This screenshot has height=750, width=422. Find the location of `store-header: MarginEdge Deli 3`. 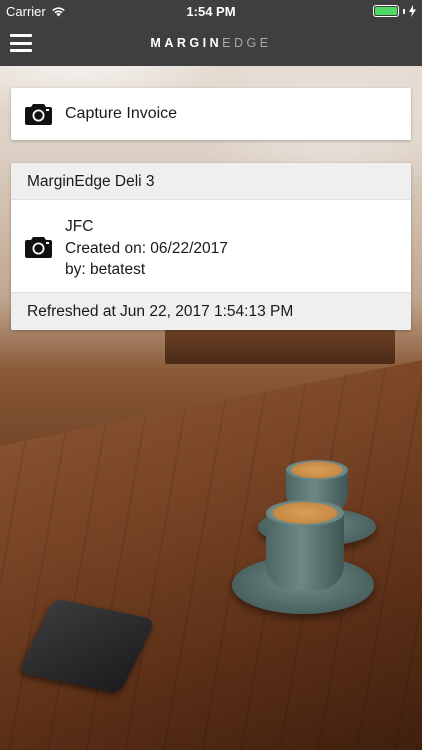

store-header: MarginEdge Deli 3 is located at coordinates (211, 181).